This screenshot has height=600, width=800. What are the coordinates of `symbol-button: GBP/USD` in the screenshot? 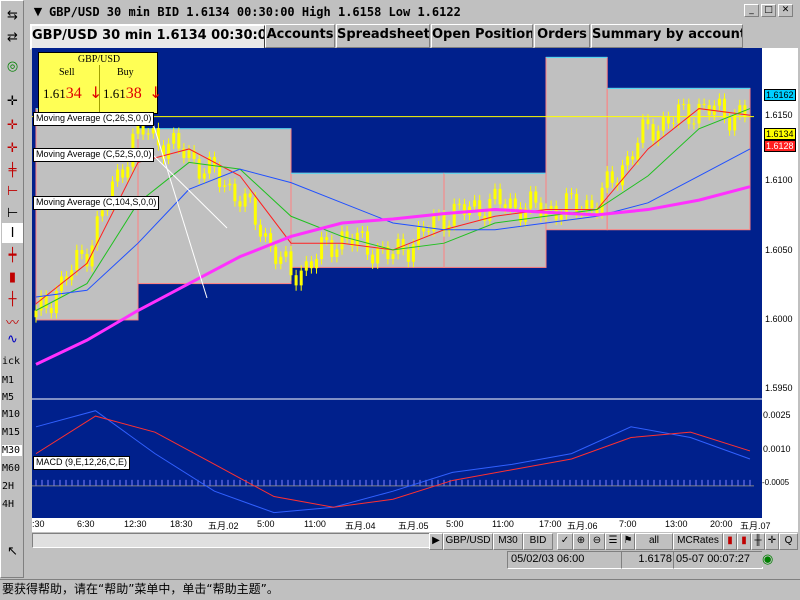 It's located at (468, 541).